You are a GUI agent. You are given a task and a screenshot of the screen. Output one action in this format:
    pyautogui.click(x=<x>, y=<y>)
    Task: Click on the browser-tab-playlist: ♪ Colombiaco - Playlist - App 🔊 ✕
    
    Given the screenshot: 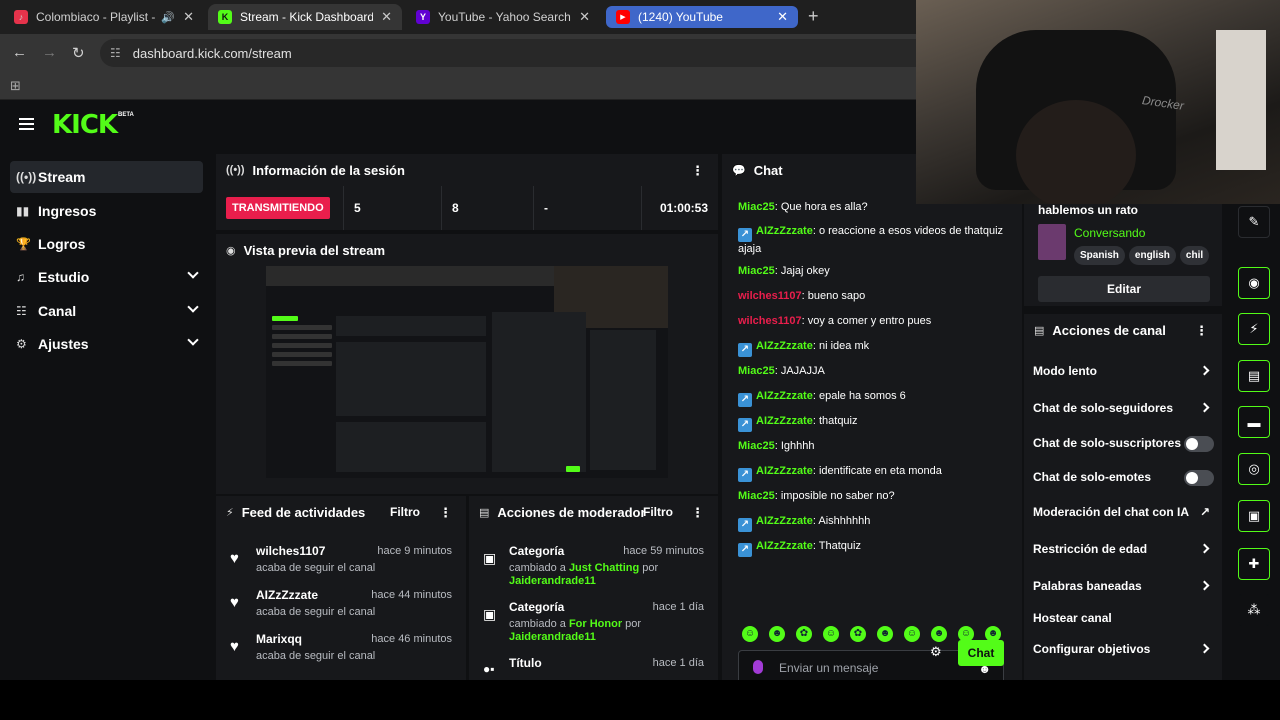 What is the action you would take?
    pyautogui.click(x=104, y=17)
    